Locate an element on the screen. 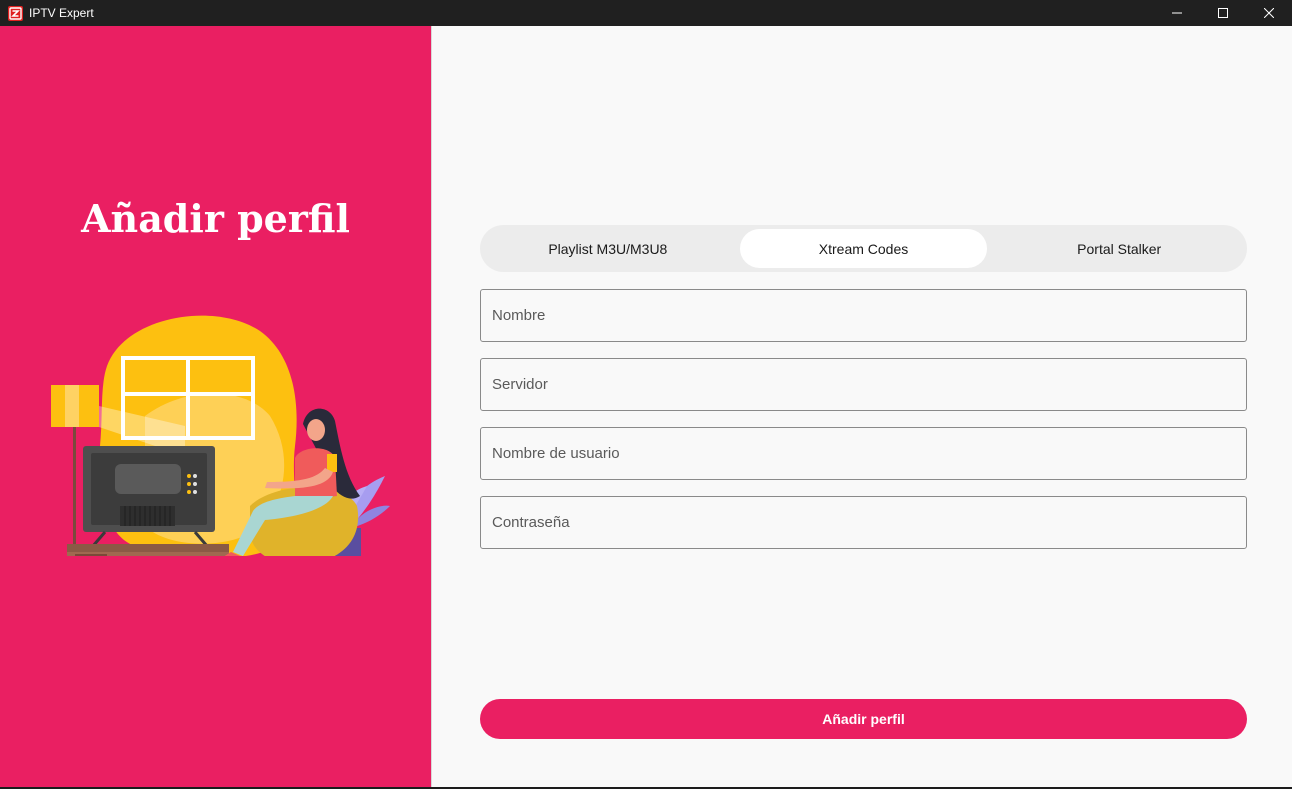  close-button is located at coordinates (1269, 13).